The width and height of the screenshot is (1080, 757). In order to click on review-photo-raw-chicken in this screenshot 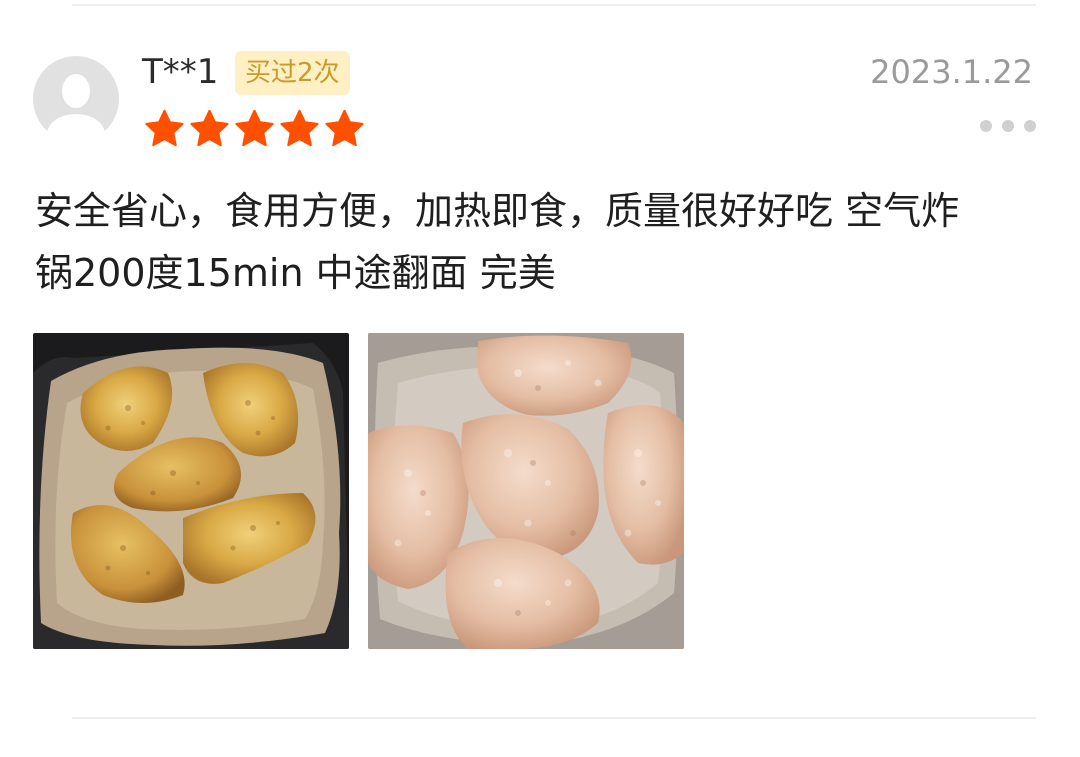, I will do `click(526, 491)`.